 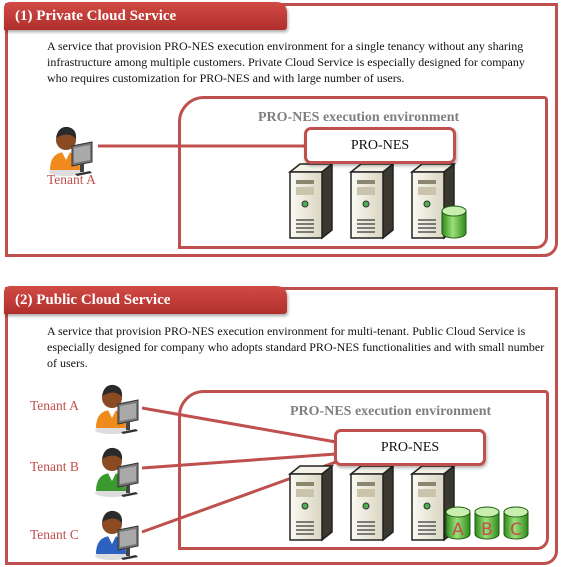 I want to click on svg-text: C, so click(x=516, y=530).